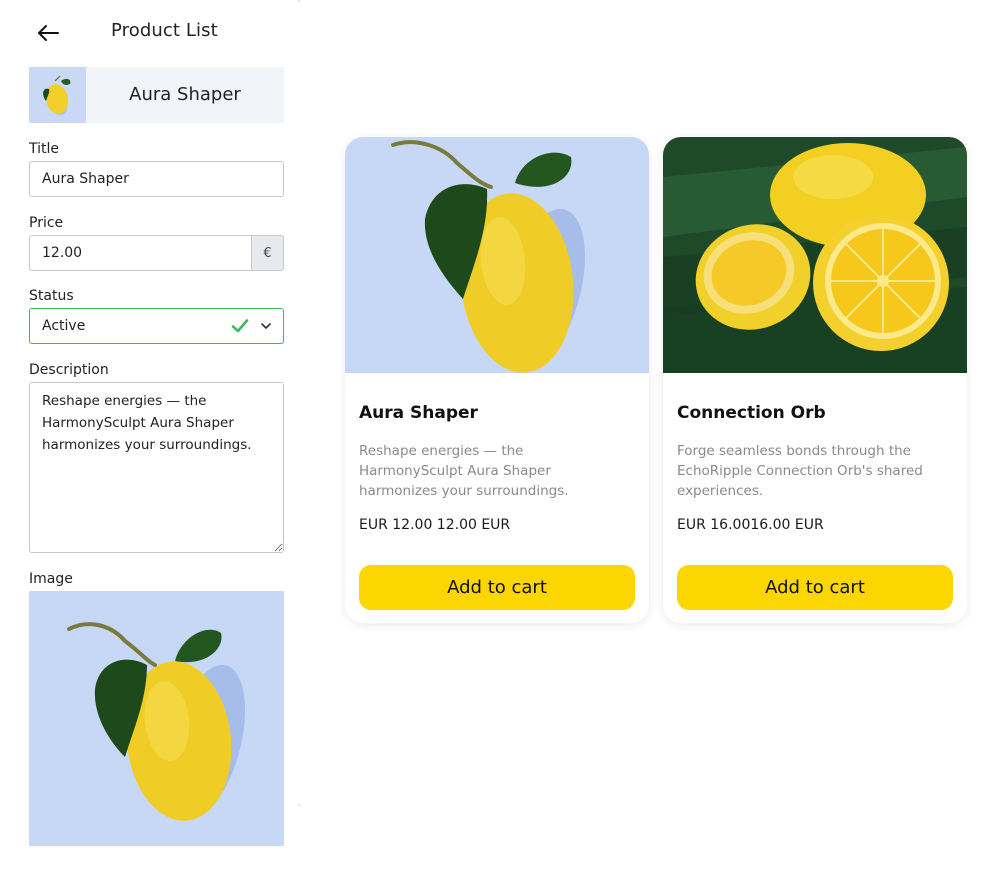  Describe the element at coordinates (156, 718) in the screenshot. I see `product-image-preview` at that location.